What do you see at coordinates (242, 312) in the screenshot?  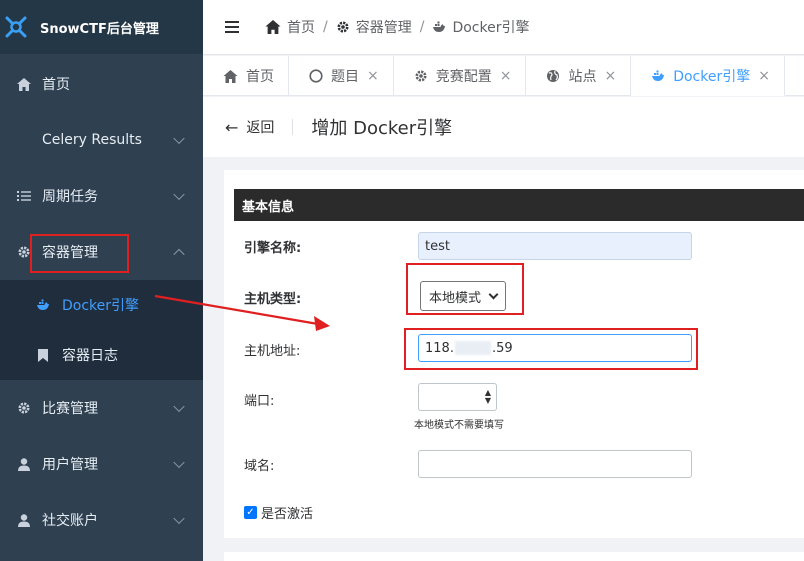 I see `annotation-arrow` at bounding box center [242, 312].